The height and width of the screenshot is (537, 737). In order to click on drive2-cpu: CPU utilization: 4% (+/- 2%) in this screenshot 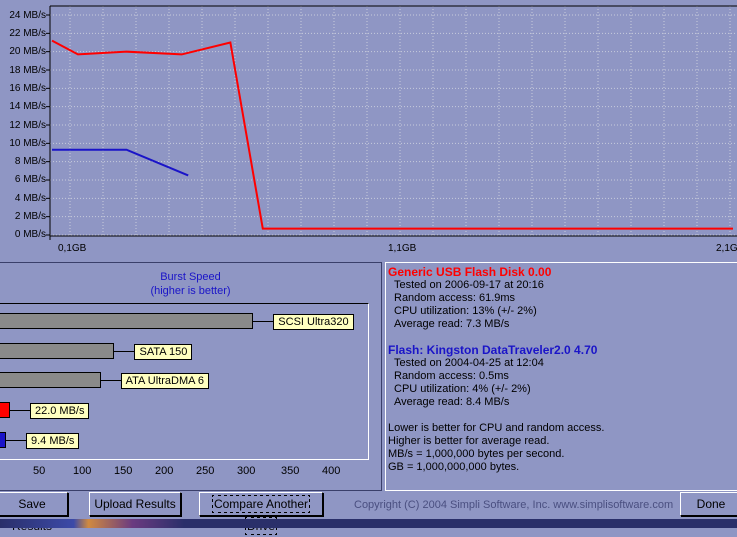, I will do `click(462, 389)`.